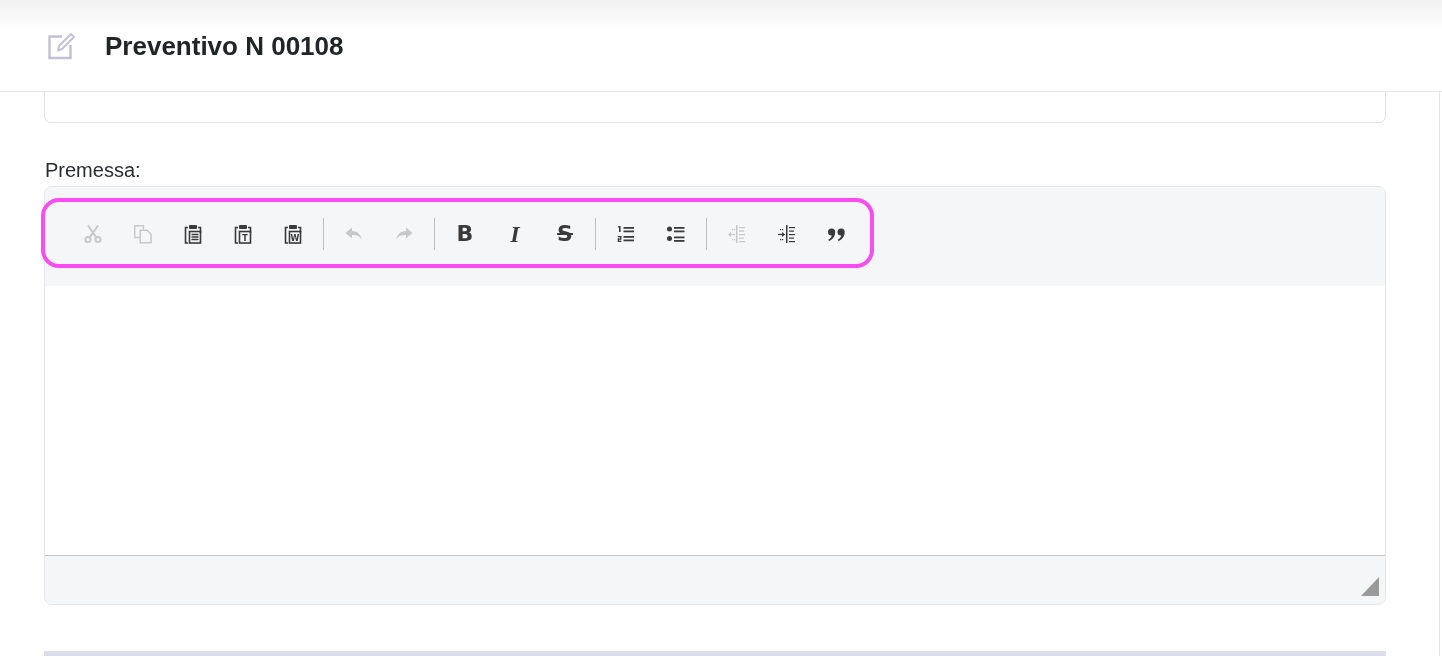 The image size is (1442, 656). What do you see at coordinates (143, 234) in the screenshot?
I see `documents-icon` at bounding box center [143, 234].